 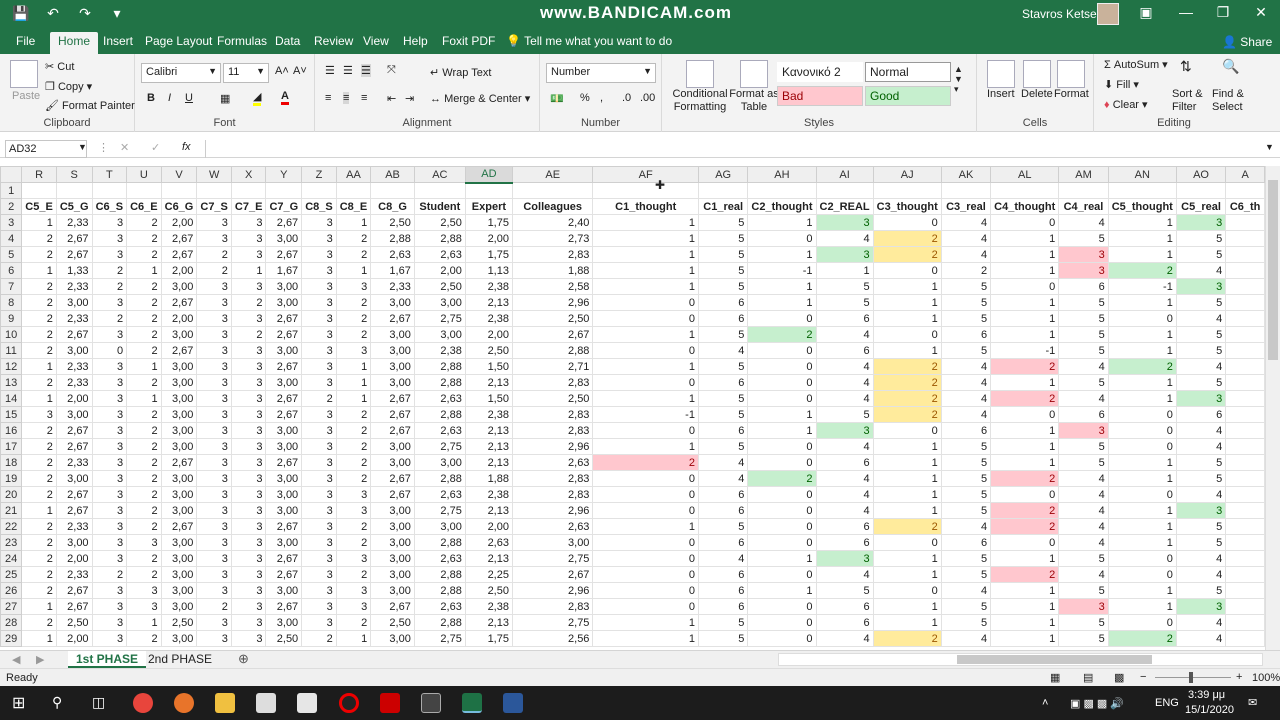 What do you see at coordinates (820, 96) in the screenshot?
I see `style-bad: Bad` at bounding box center [820, 96].